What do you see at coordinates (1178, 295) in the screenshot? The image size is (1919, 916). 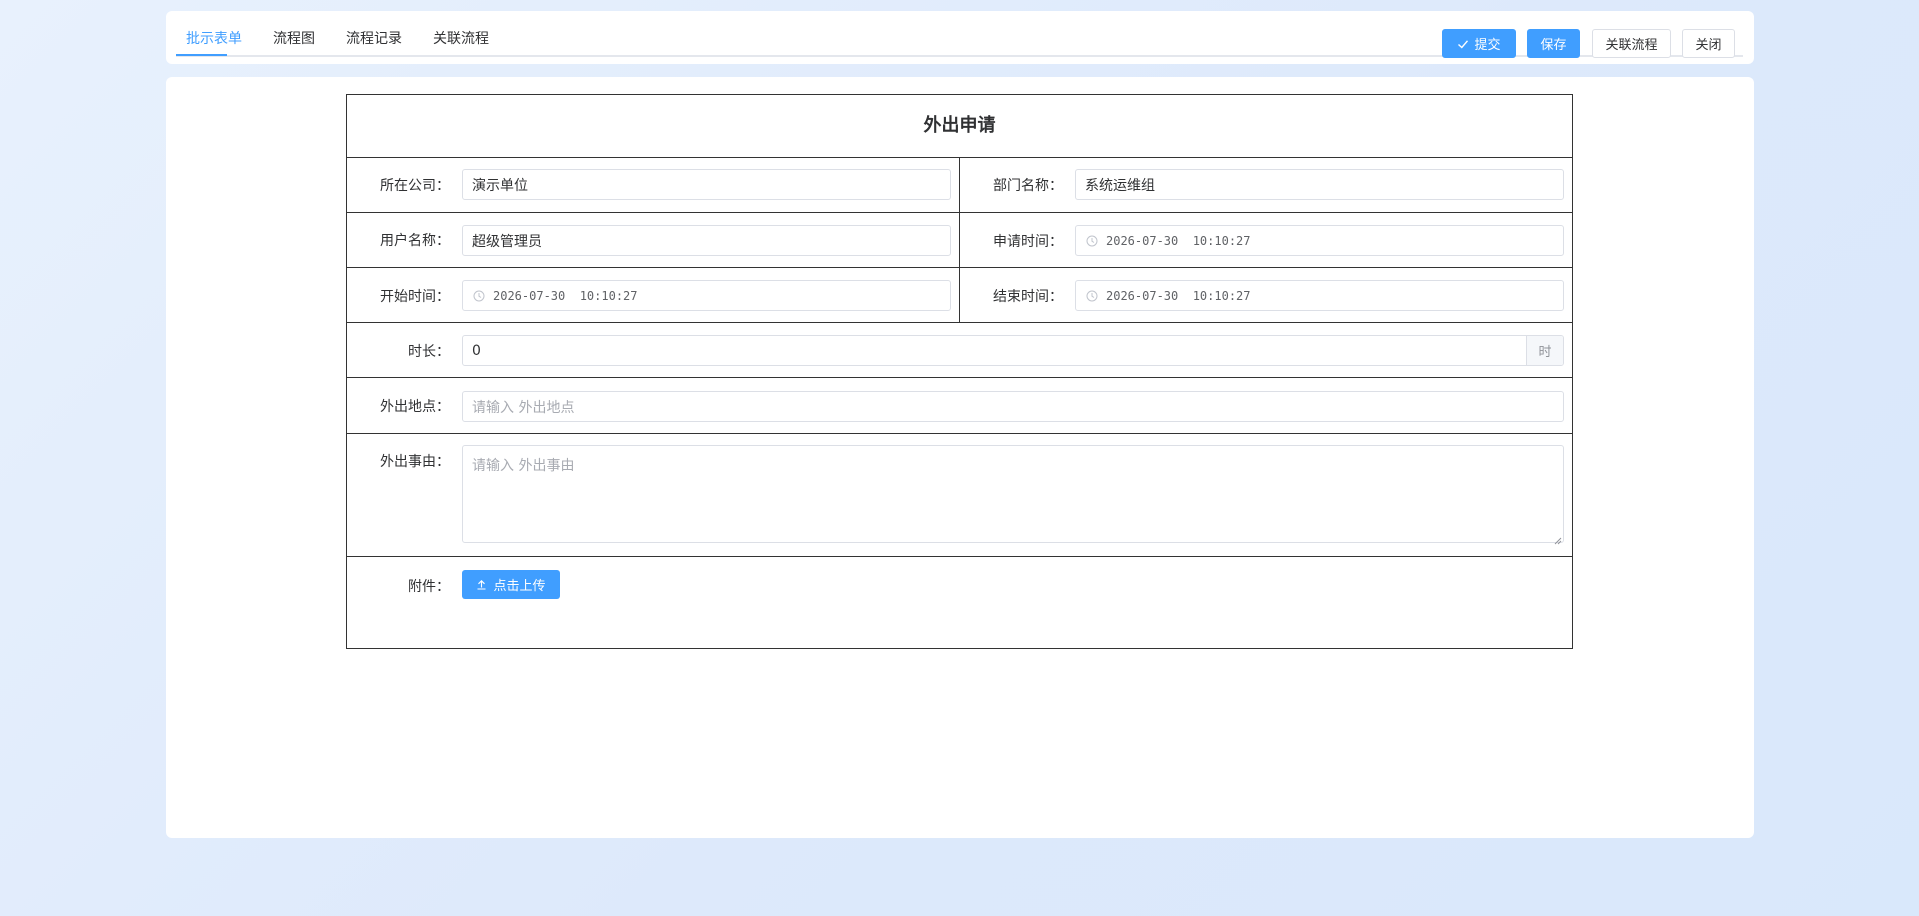 I see `end-time-value: 2026-07-30 10:10:27` at bounding box center [1178, 295].